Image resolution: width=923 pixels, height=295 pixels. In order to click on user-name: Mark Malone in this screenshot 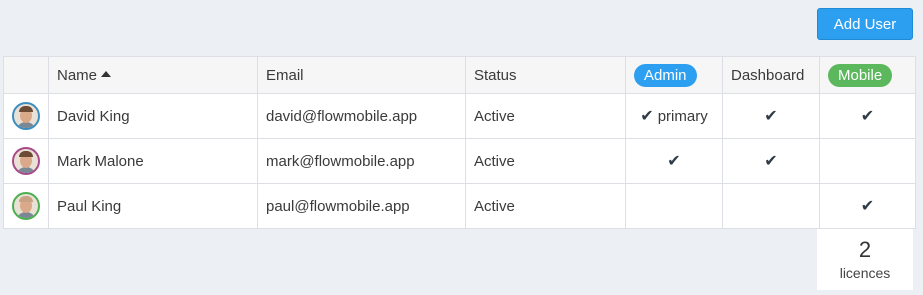, I will do `click(153, 161)`.